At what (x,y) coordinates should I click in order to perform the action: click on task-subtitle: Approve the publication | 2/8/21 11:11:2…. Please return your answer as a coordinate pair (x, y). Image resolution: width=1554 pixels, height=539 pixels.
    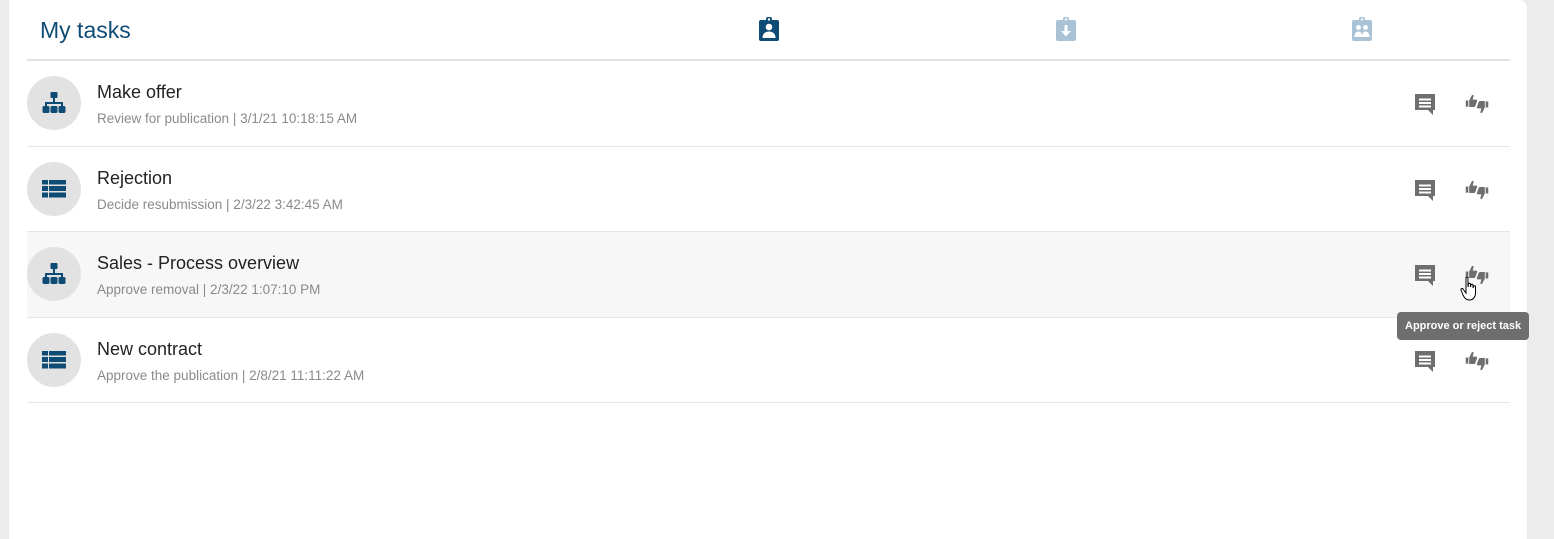
    Looking at the image, I should click on (231, 375).